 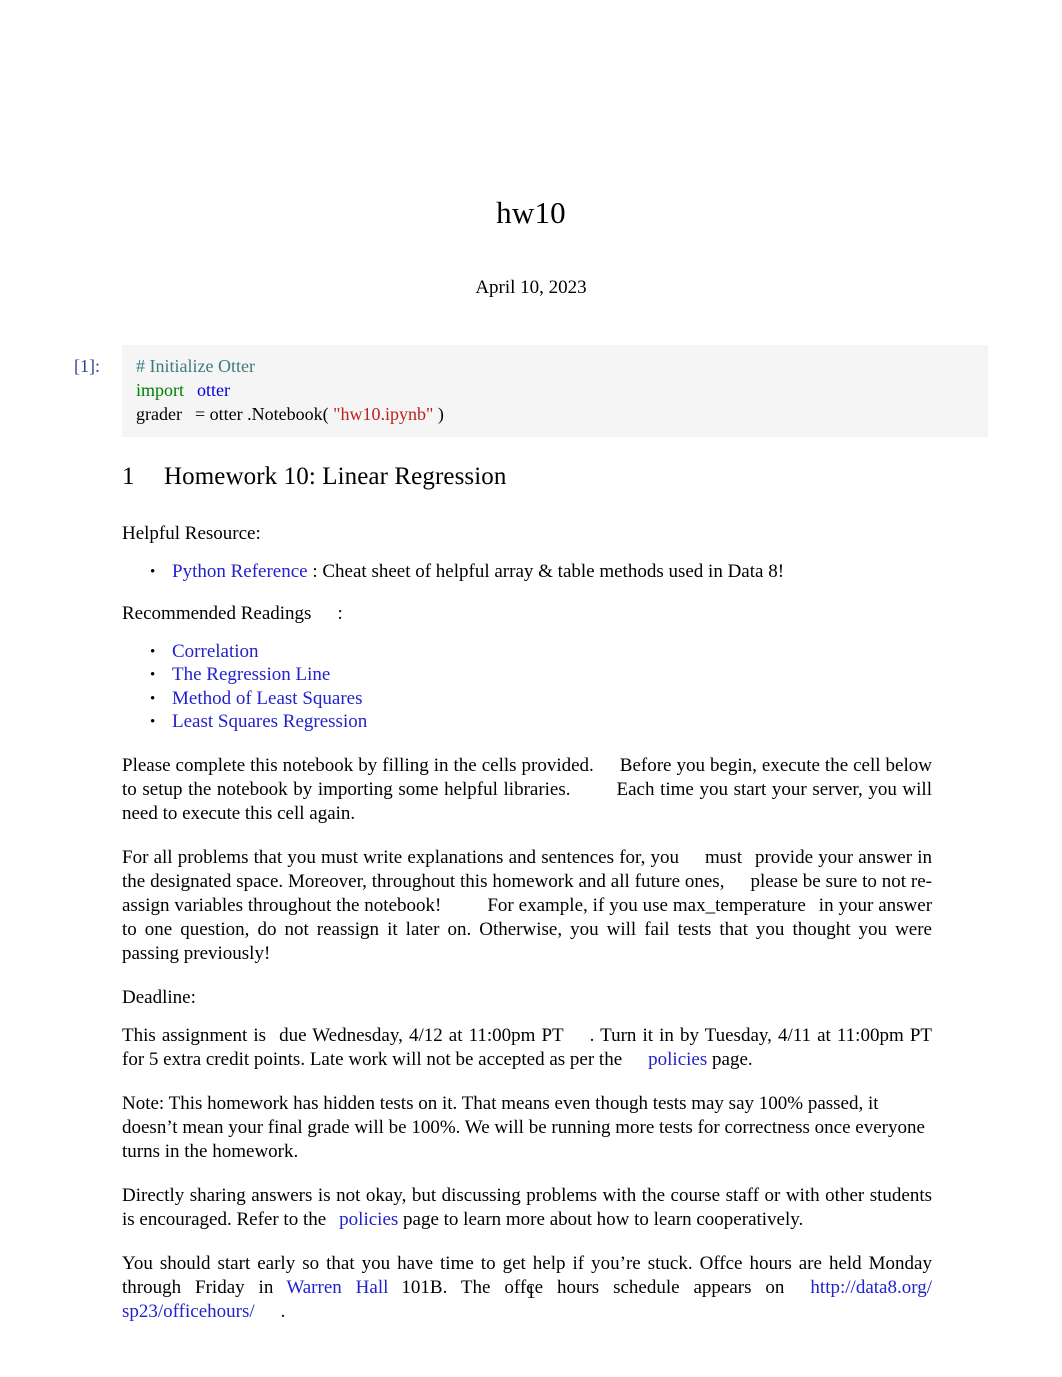 I want to click on reading-link-least-squares-regression: Least Squares Regression, so click(x=269, y=721).